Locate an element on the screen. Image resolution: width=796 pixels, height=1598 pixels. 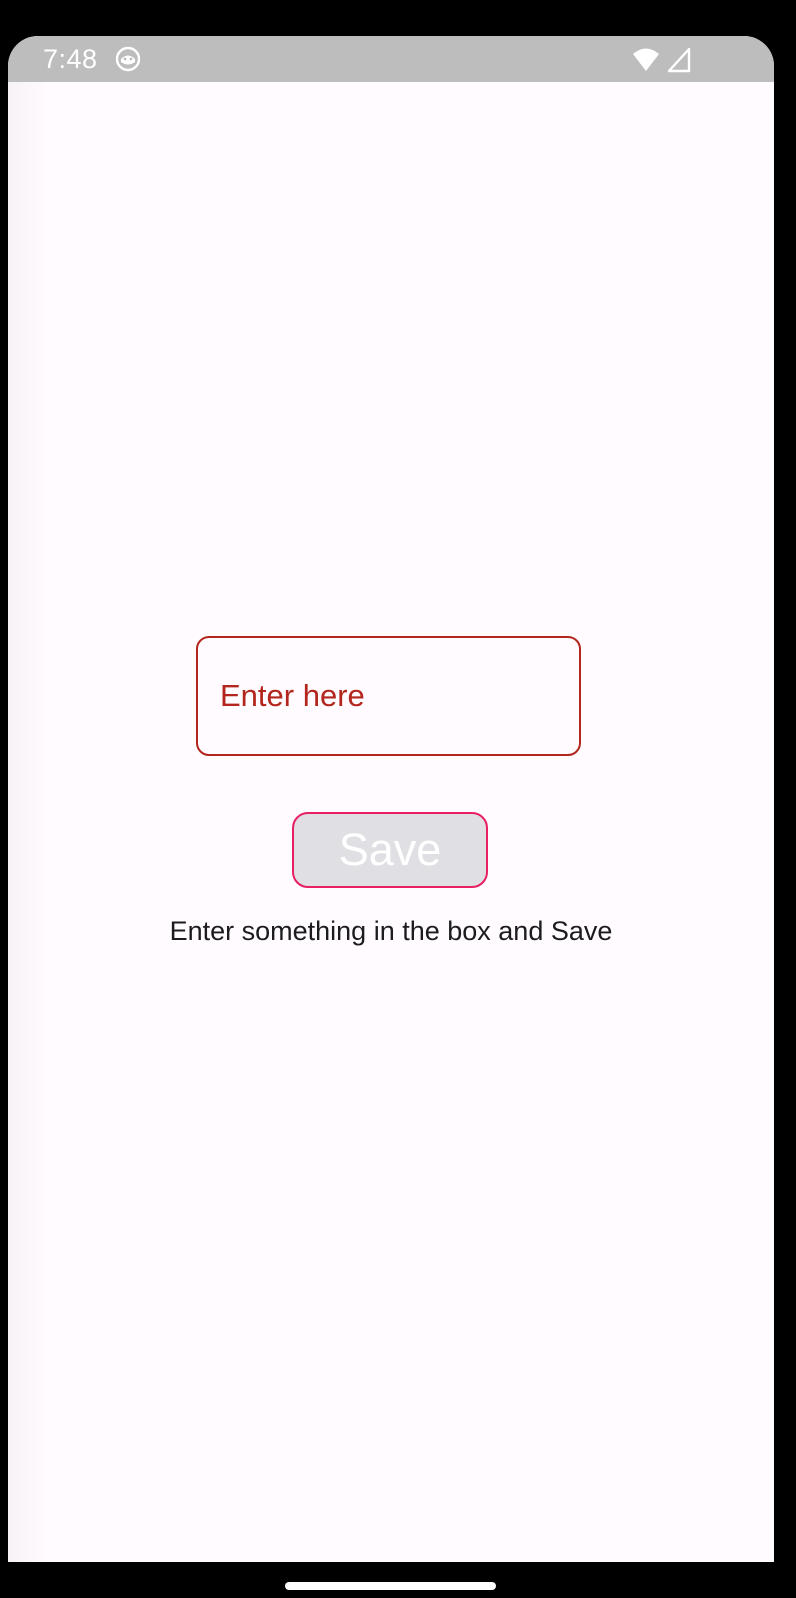
text-input-field is located at coordinates (388, 696).